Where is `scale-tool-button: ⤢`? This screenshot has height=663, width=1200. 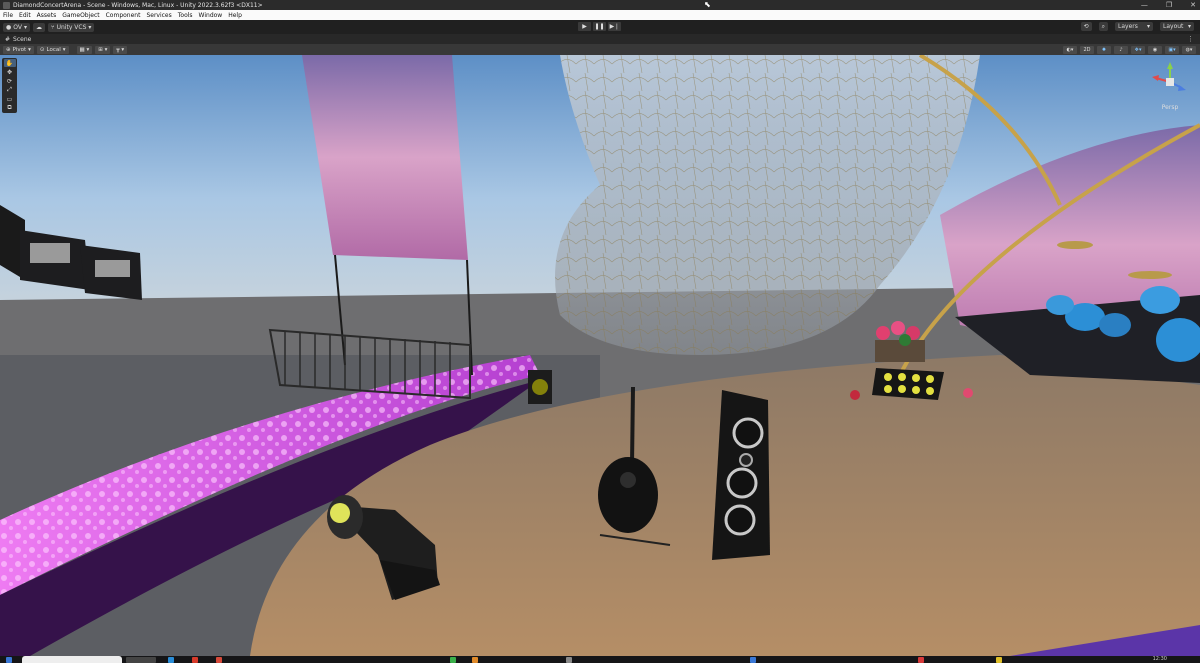 scale-tool-button: ⤢ is located at coordinates (10, 90).